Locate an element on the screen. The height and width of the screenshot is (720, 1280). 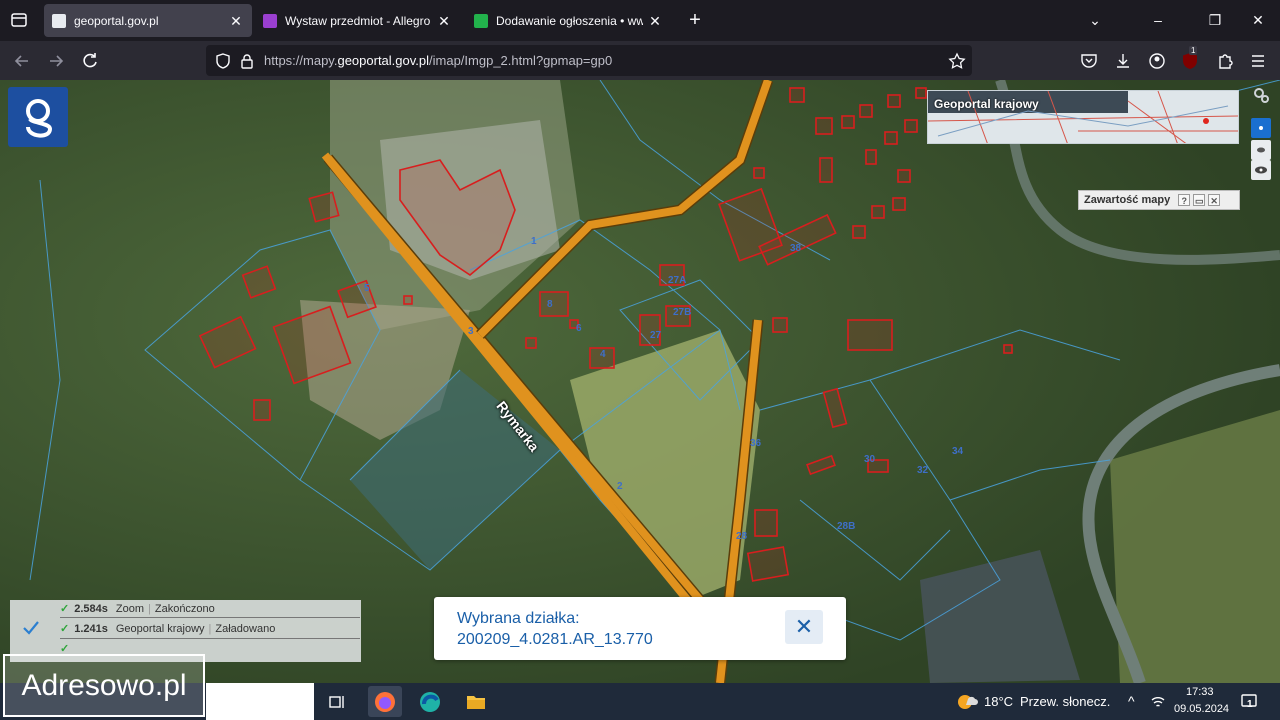
tab-geoportal: geoportal.gov.pl ✕ is located at coordinates (148, 20).